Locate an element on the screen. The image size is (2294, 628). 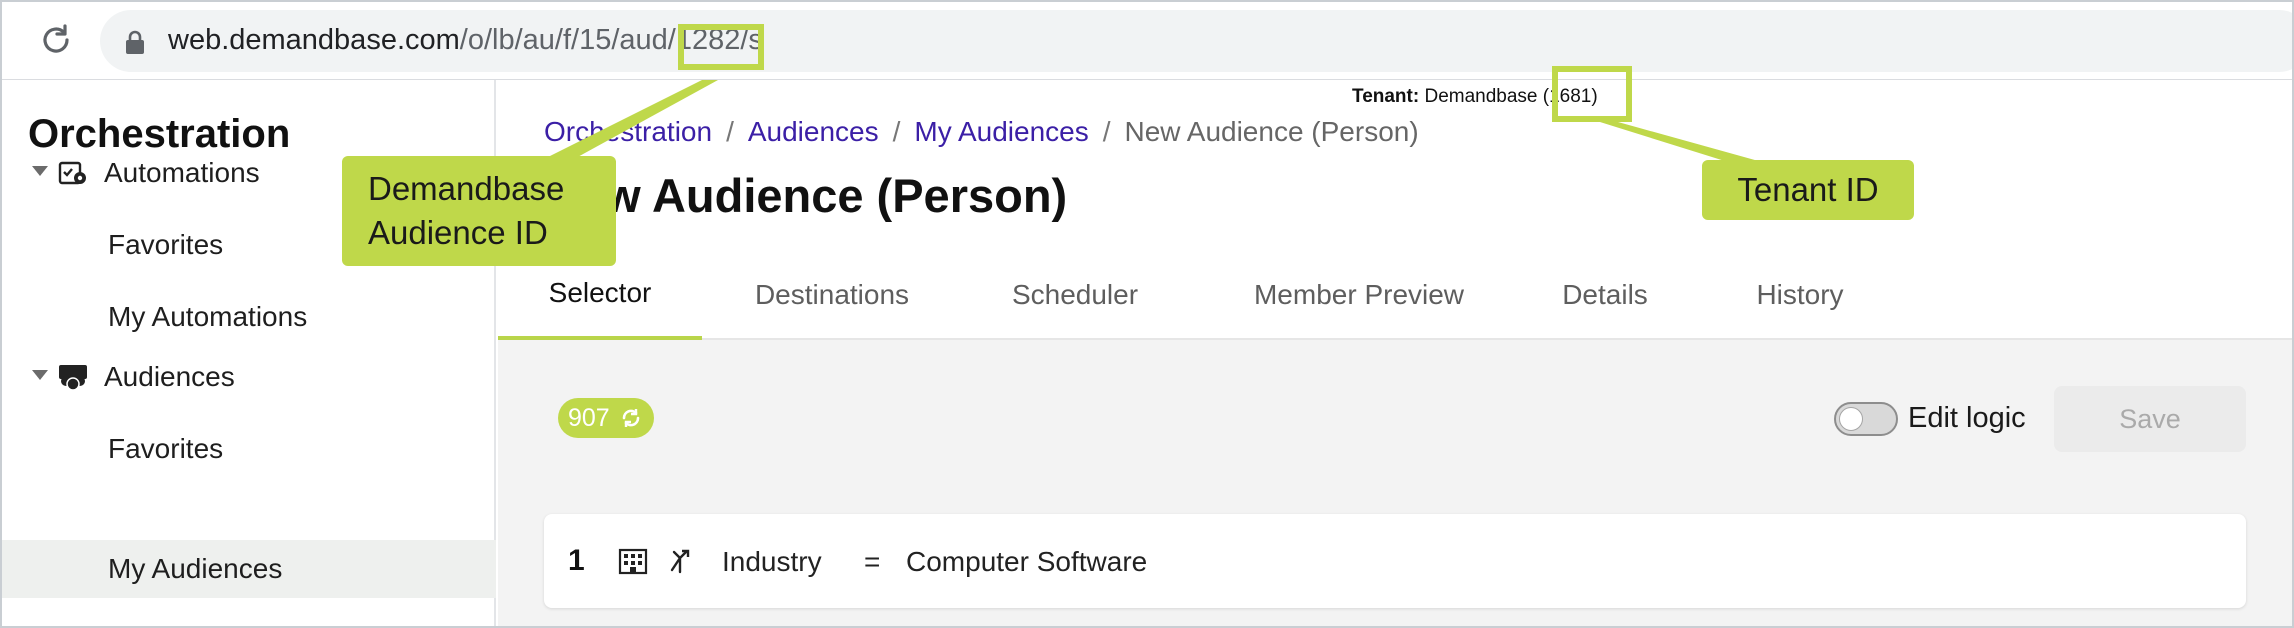
breadcrumb-my-audiences: My Audiences is located at coordinates (1001, 131).